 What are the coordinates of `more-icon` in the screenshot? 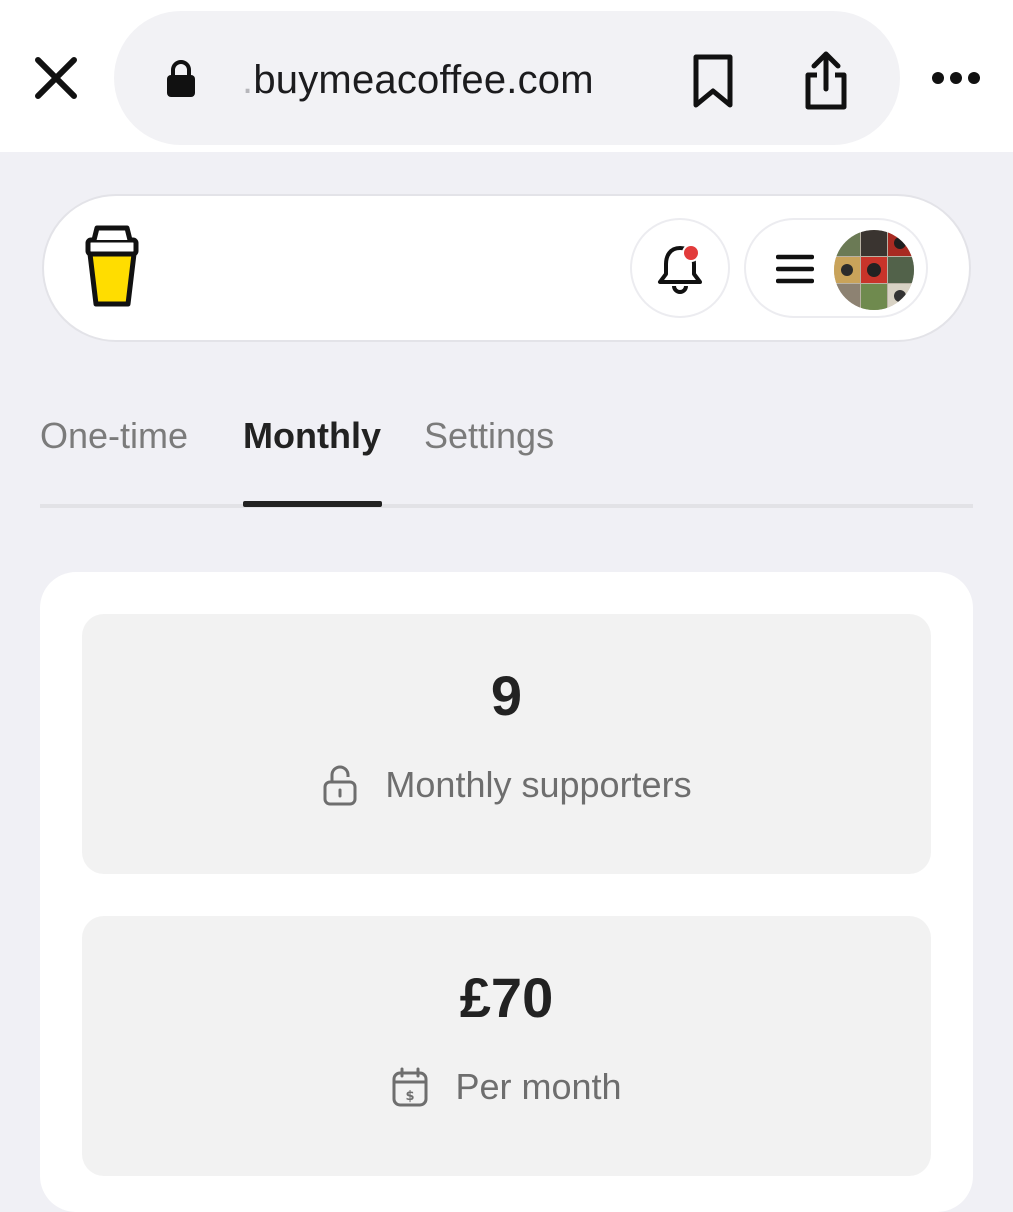 It's located at (956, 78).